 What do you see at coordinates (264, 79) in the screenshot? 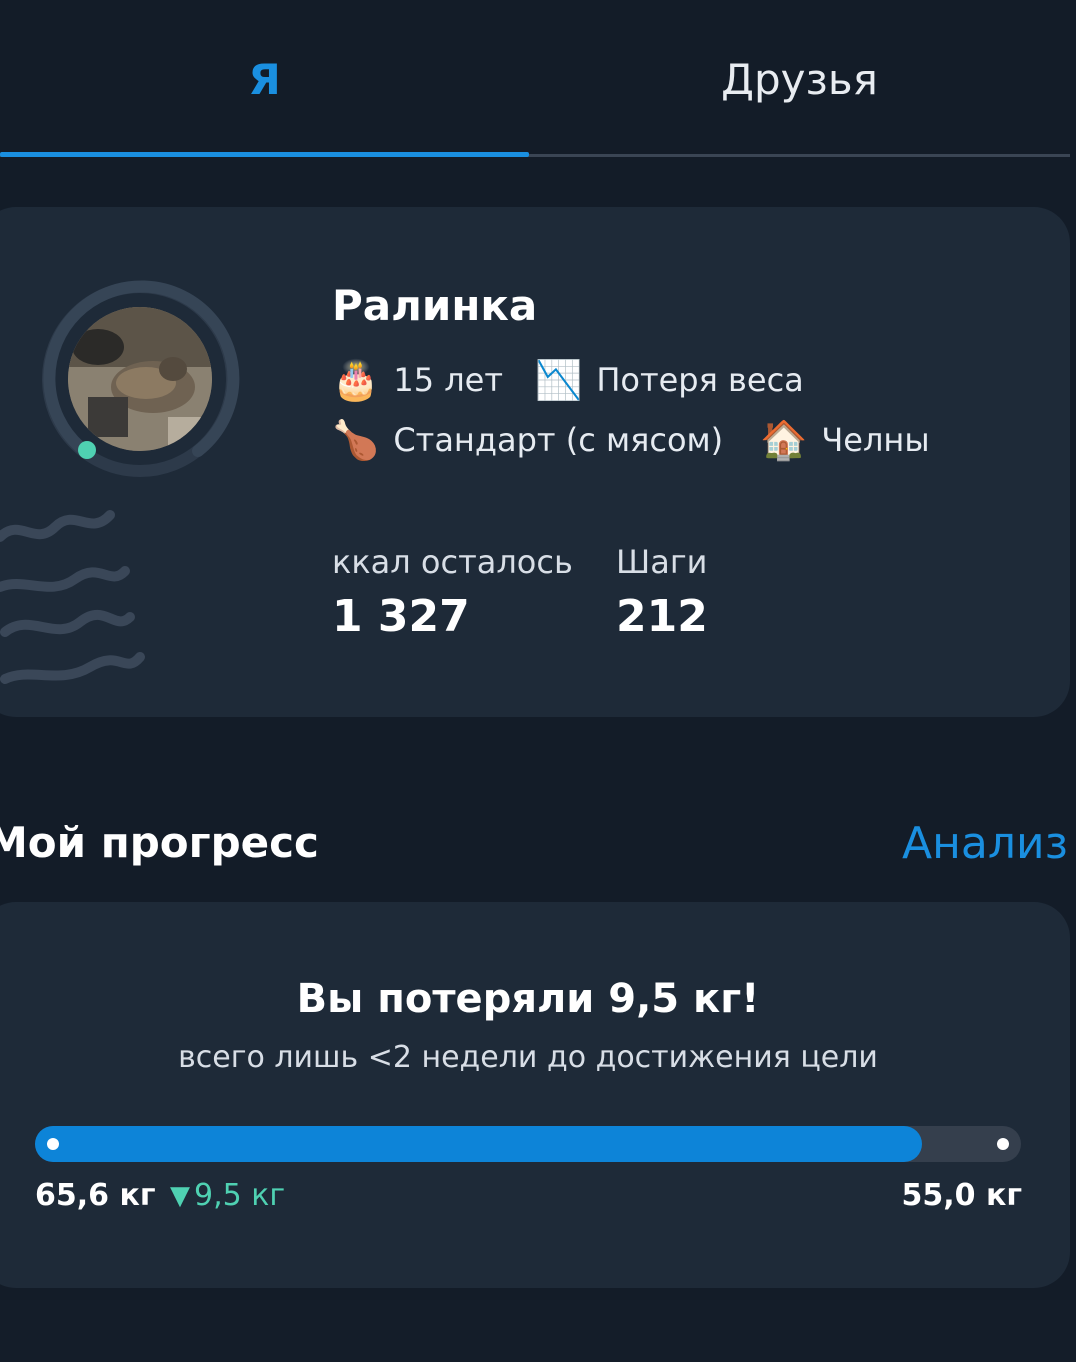
I see `tab-me: Я` at bounding box center [264, 79].